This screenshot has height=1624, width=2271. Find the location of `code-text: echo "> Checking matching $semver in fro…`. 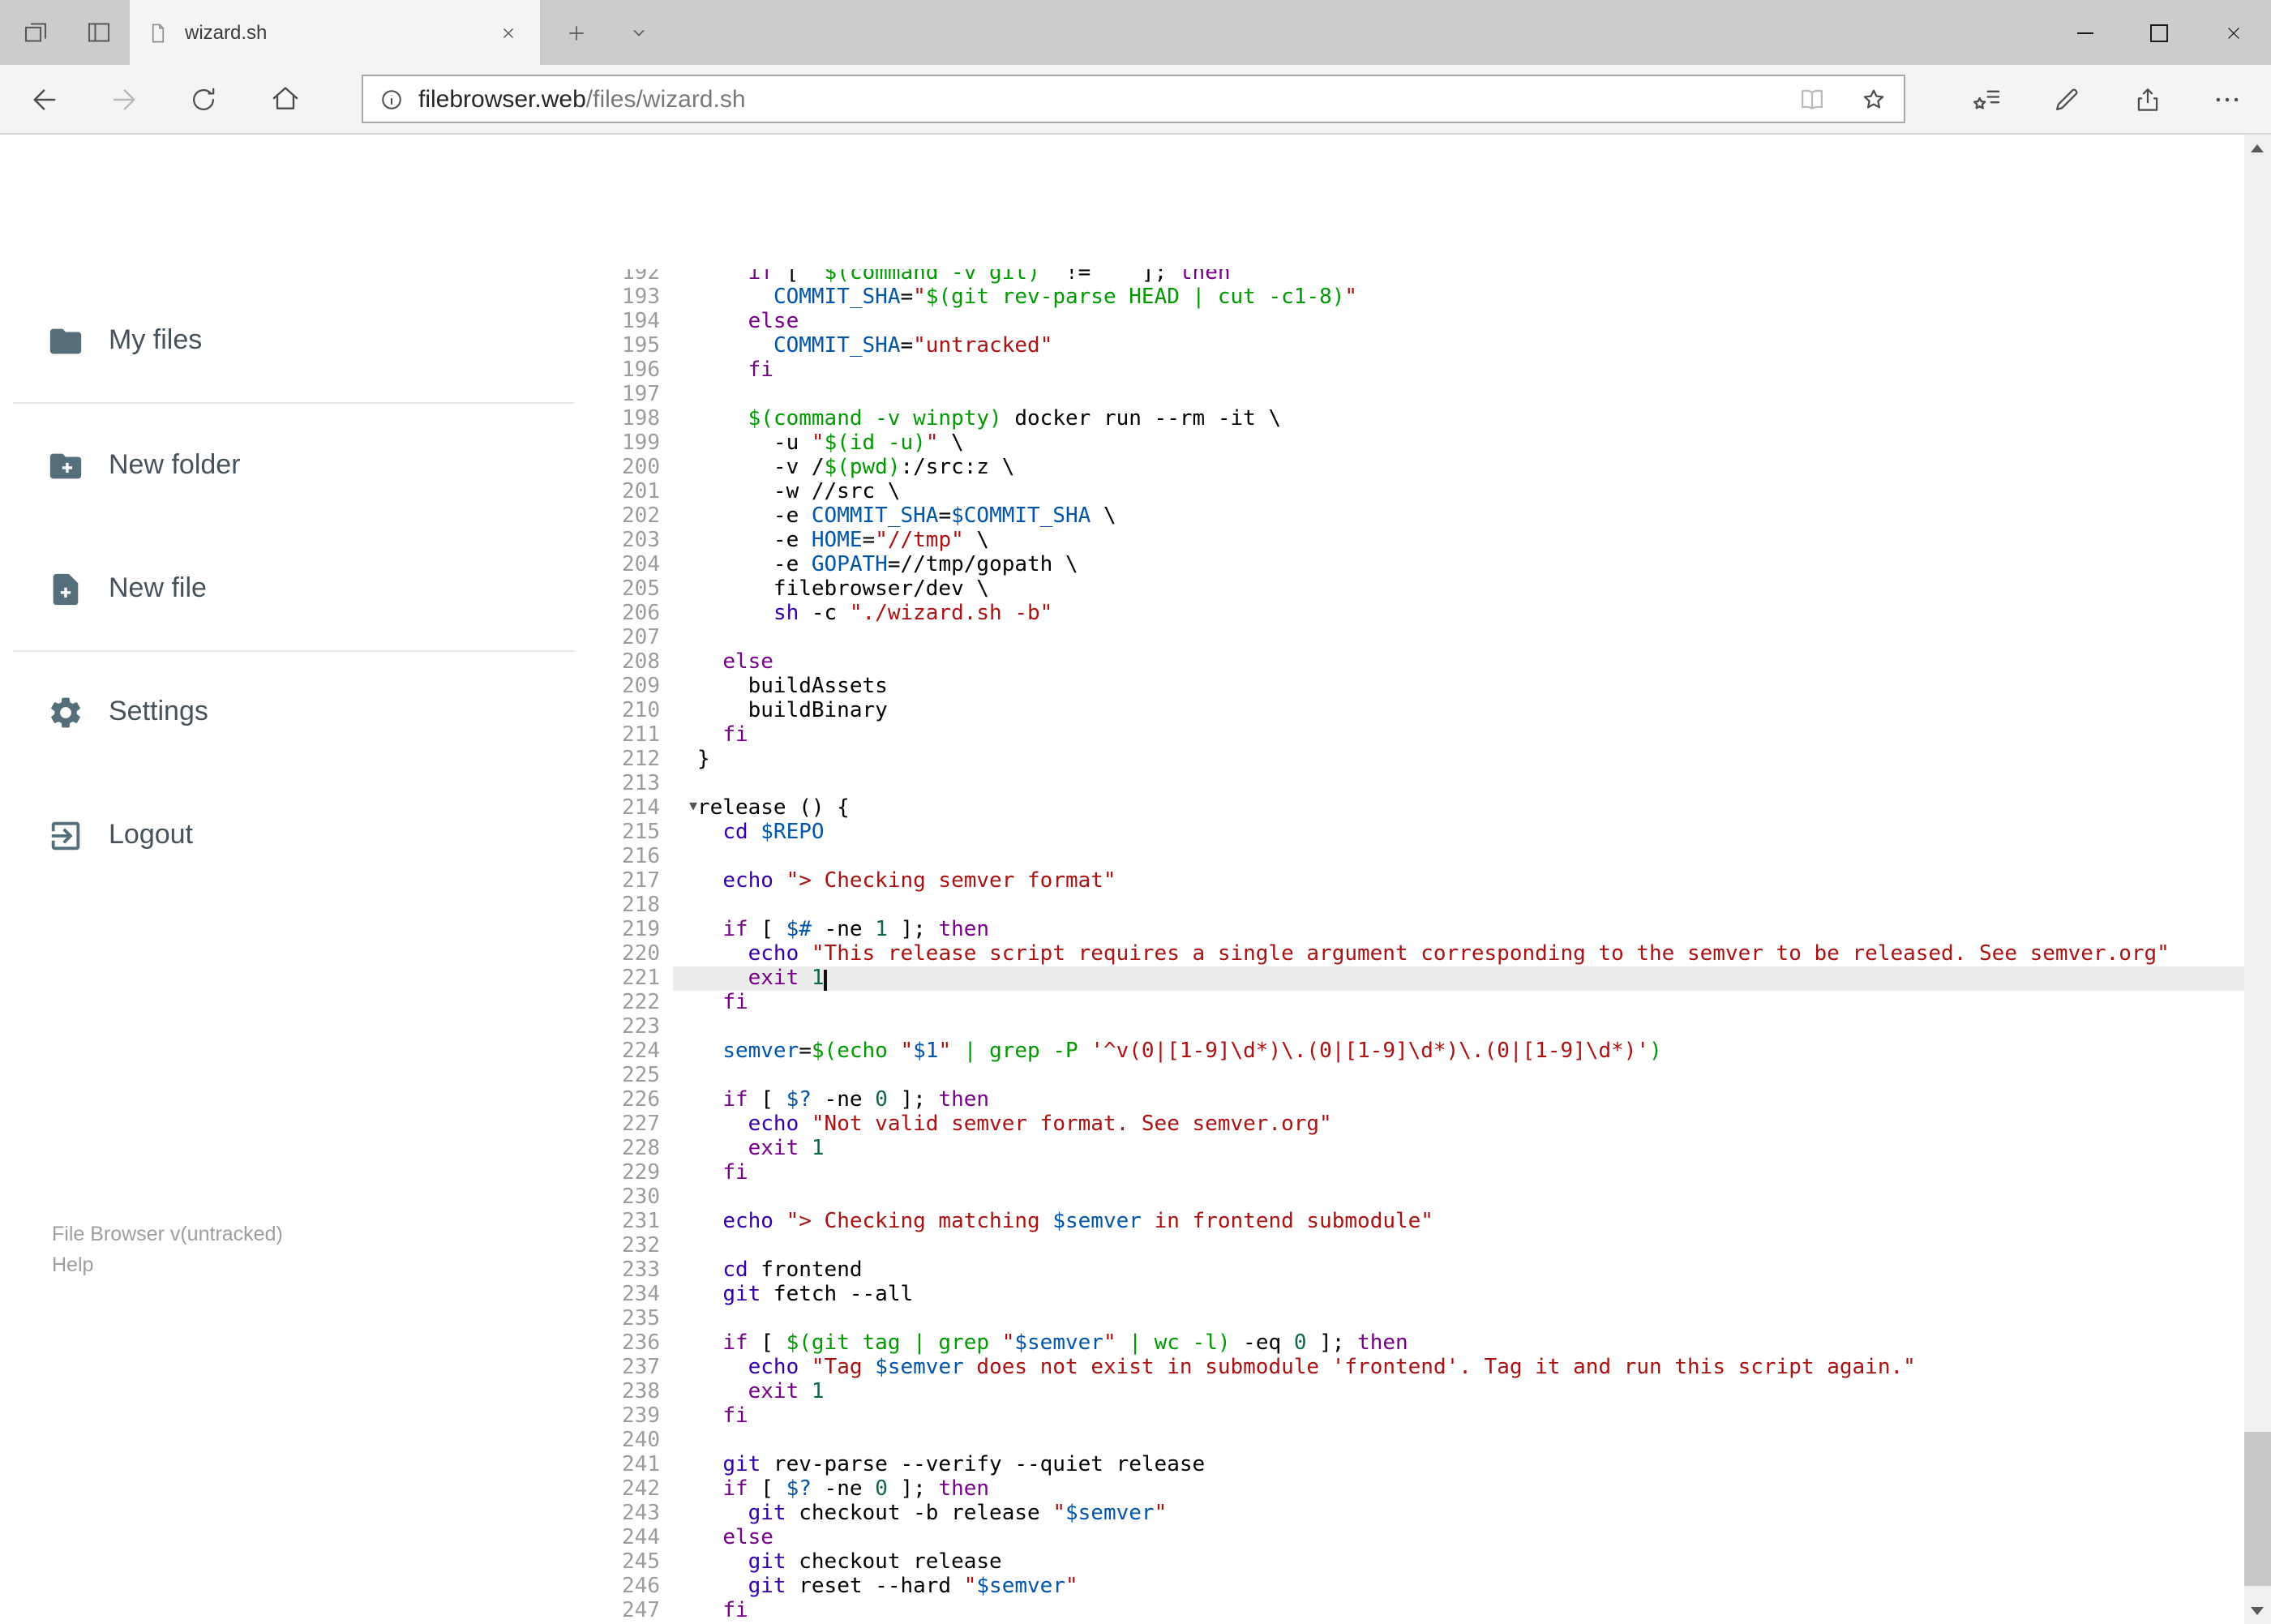

code-text: echo "> Checking matching $semver in fro… is located at coordinates (1458, 1222).